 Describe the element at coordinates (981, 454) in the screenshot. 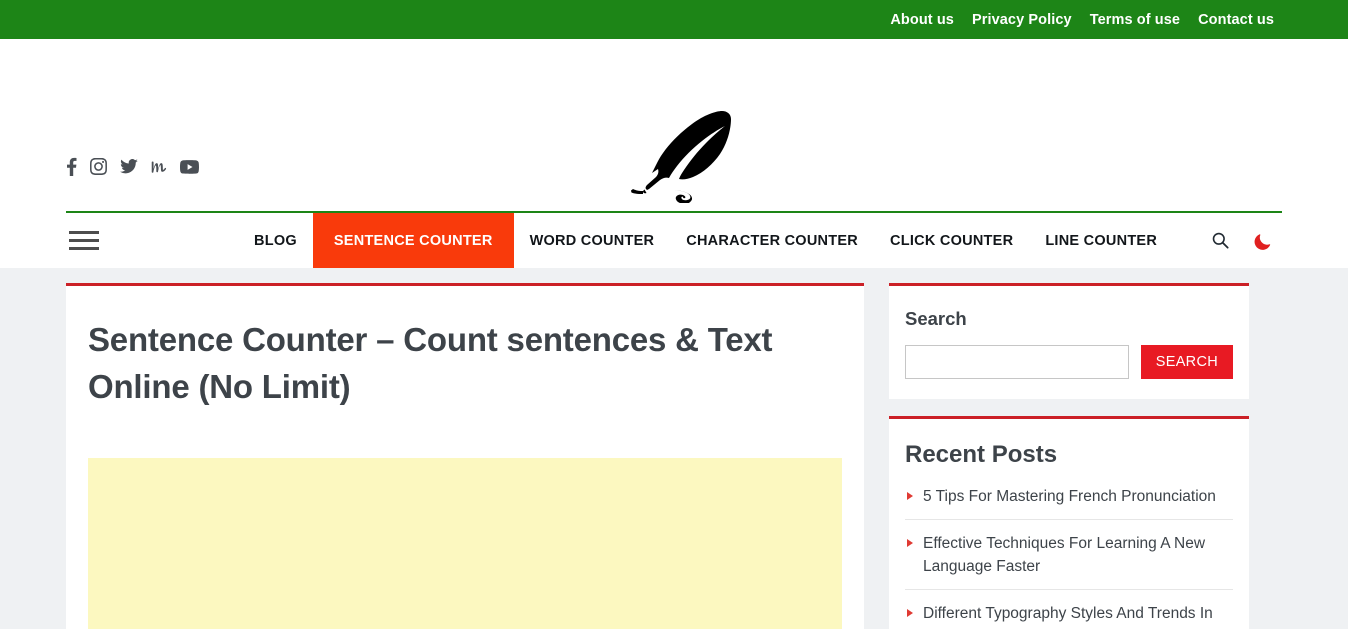

I see `recent-posts-title: Recent Posts` at that location.